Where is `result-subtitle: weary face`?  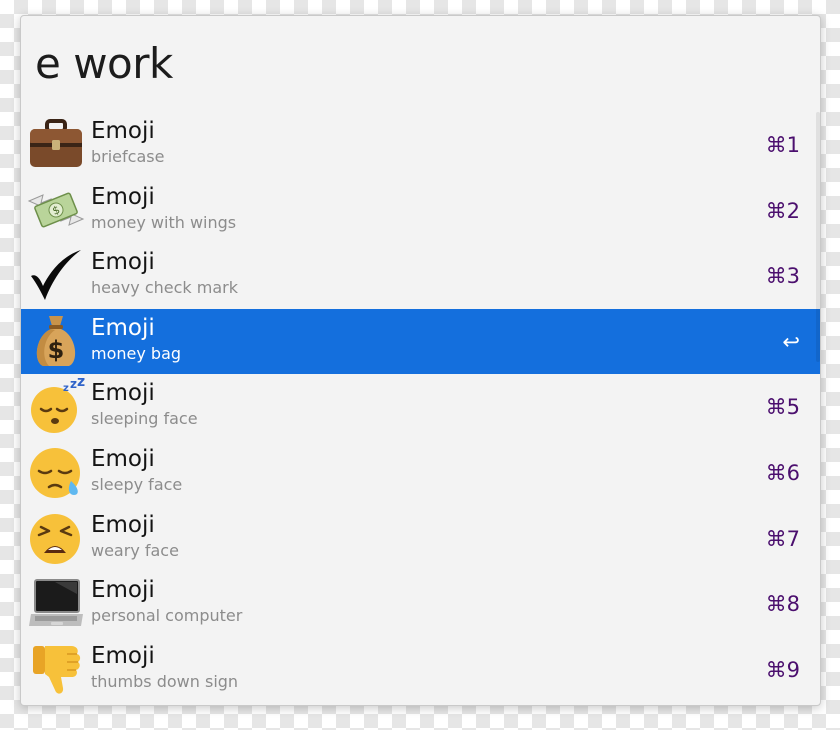
result-subtitle: weary face is located at coordinates (135, 550).